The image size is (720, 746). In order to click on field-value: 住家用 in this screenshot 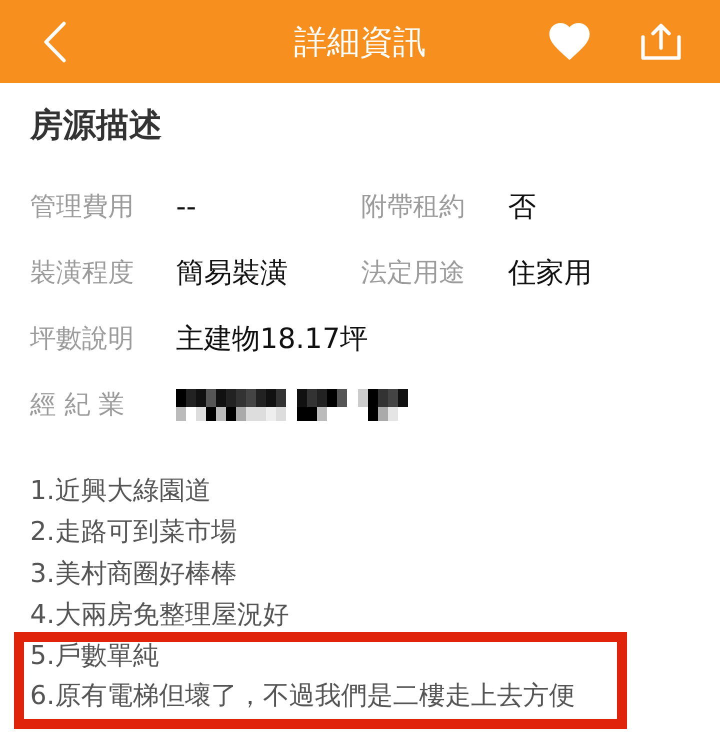, I will do `click(550, 273)`.